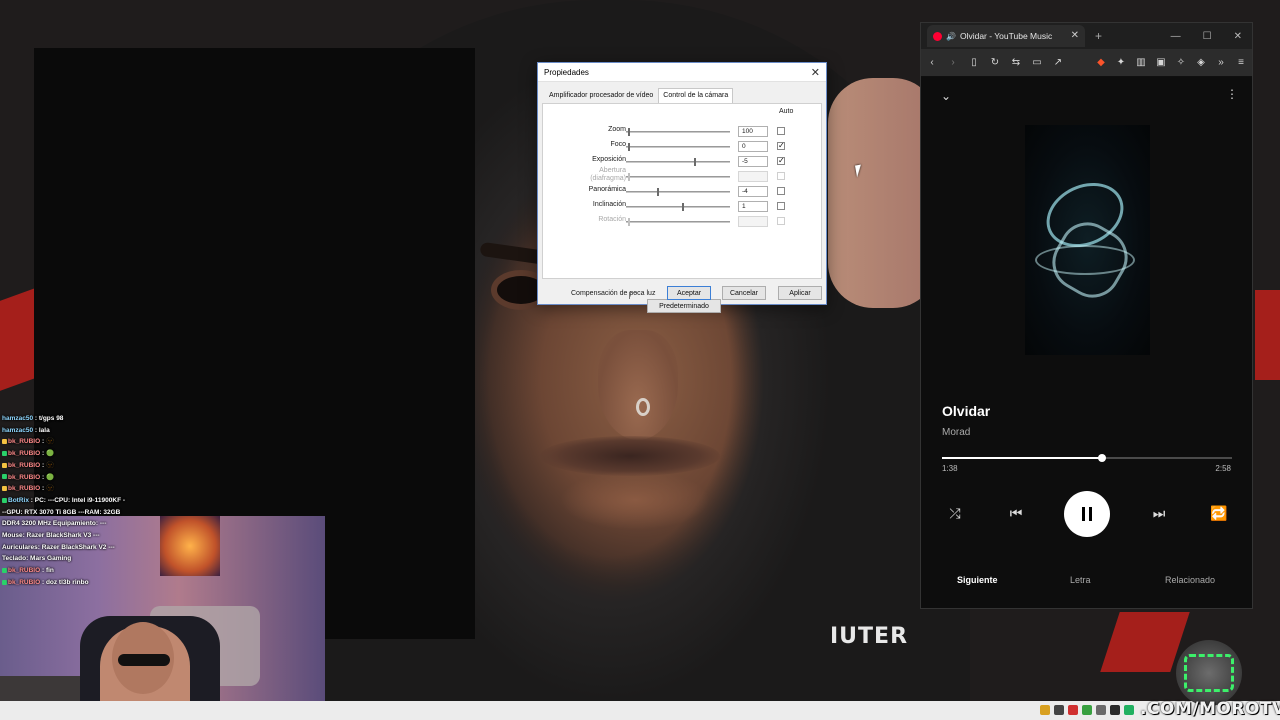 This screenshot has width=1280, height=720. I want to click on progress-knob, so click(1101, 458).